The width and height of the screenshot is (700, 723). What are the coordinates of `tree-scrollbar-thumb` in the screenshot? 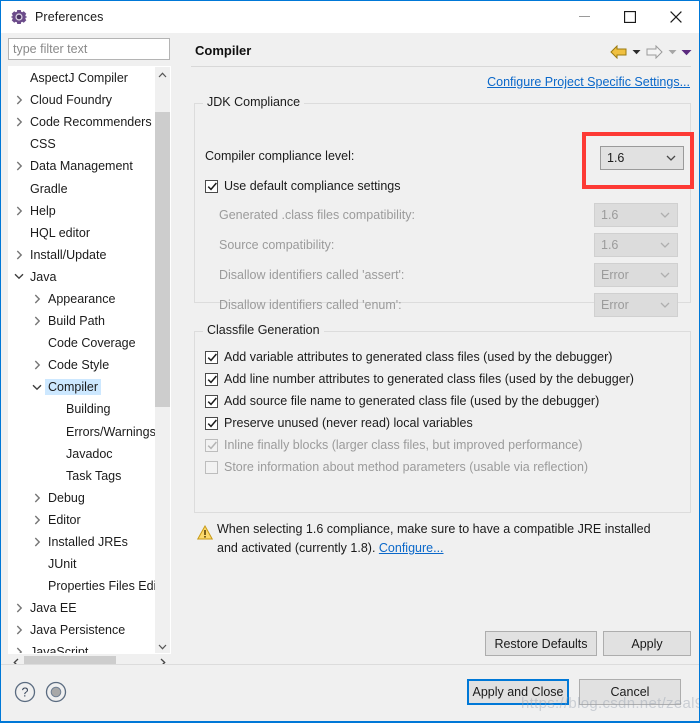 It's located at (162, 259).